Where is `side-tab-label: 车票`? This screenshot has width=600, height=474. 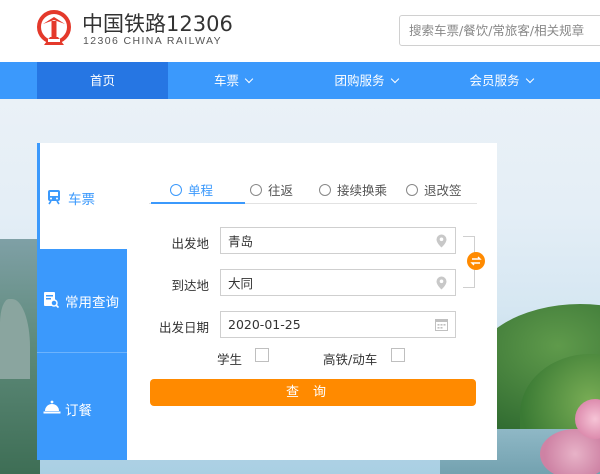
side-tab-label: 车票 is located at coordinates (81, 200).